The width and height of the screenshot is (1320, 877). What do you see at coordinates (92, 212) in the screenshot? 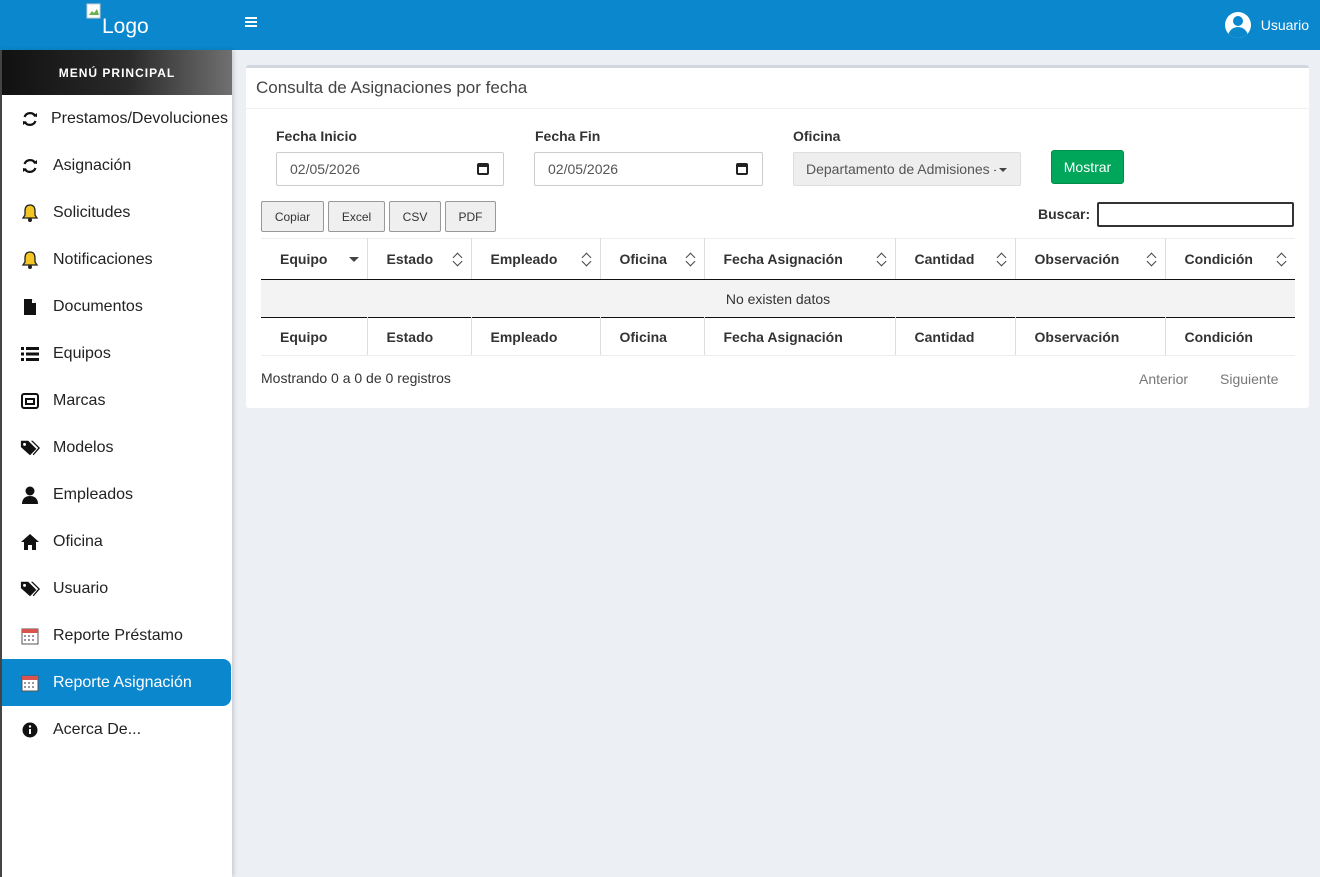
I see `sidebar-item-label: Solicitudes` at bounding box center [92, 212].